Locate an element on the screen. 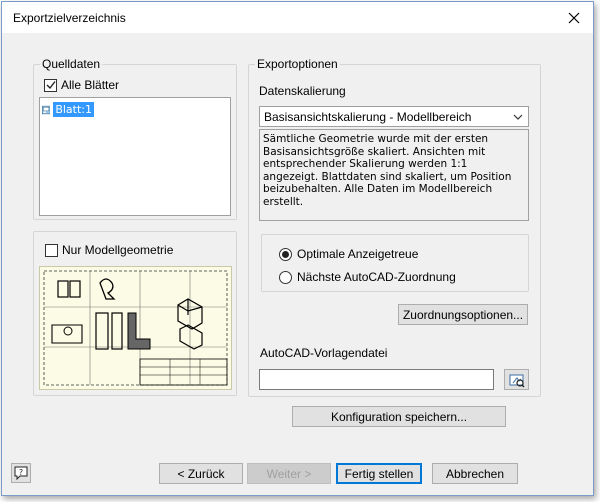 The width and height of the screenshot is (600, 502). scaling-dropdown: Basisansichtskalierung - Modellbereich is located at coordinates (394, 116).